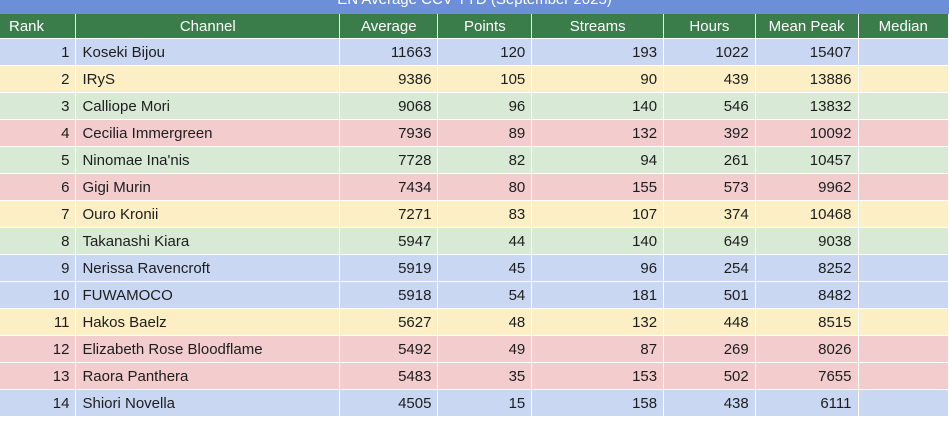 The image size is (949, 437). What do you see at coordinates (208, 322) in the screenshot?
I see `channel-cell: Hakos Baelz` at bounding box center [208, 322].